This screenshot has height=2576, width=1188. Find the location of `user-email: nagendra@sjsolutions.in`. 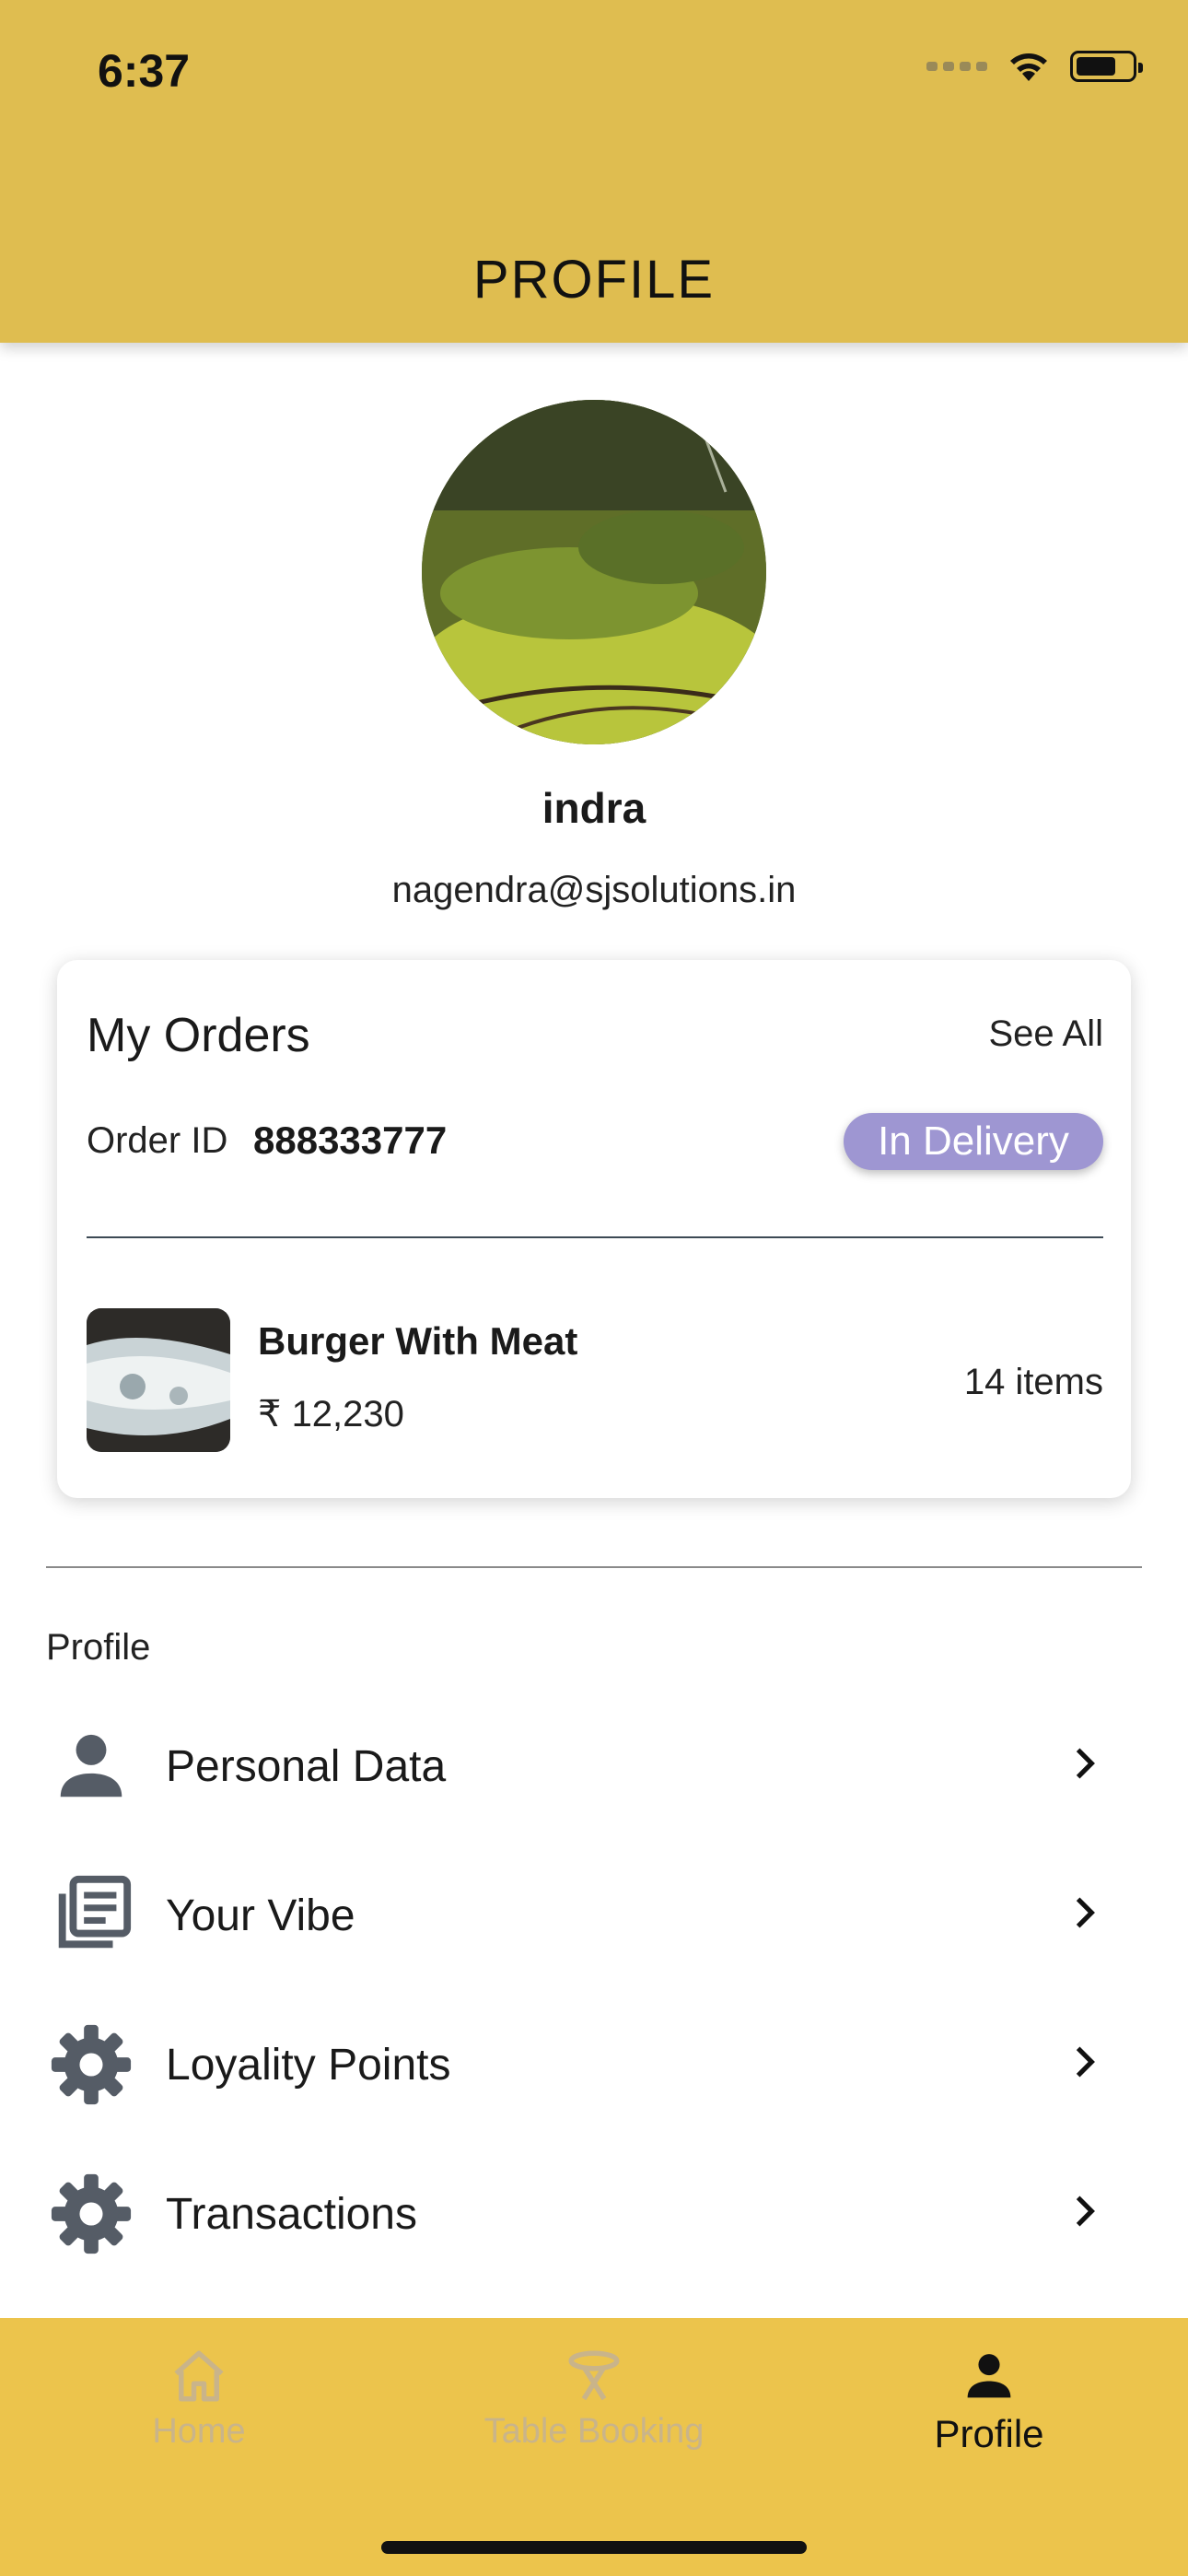

user-email: nagendra@sjsolutions.in is located at coordinates (594, 890).